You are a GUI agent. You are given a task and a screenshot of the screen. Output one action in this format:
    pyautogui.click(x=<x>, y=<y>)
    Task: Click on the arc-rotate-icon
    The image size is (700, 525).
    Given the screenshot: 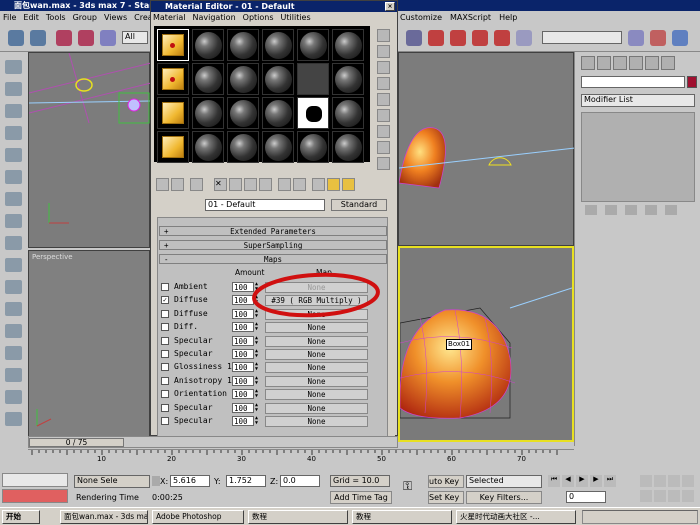 What is the action you would take?
    pyautogui.click(x=674, y=496)
    